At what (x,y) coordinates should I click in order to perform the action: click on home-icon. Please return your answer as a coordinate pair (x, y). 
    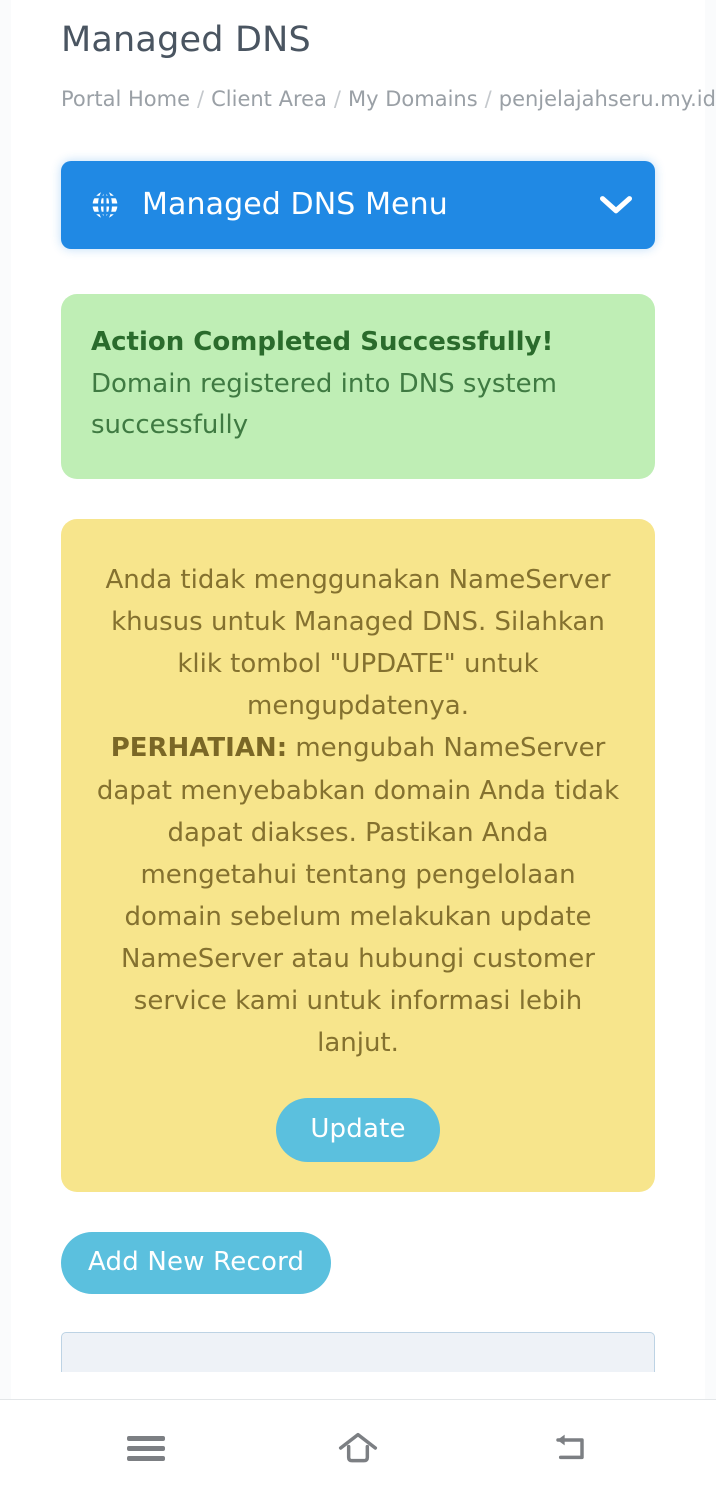
    Looking at the image, I should click on (358, 1447).